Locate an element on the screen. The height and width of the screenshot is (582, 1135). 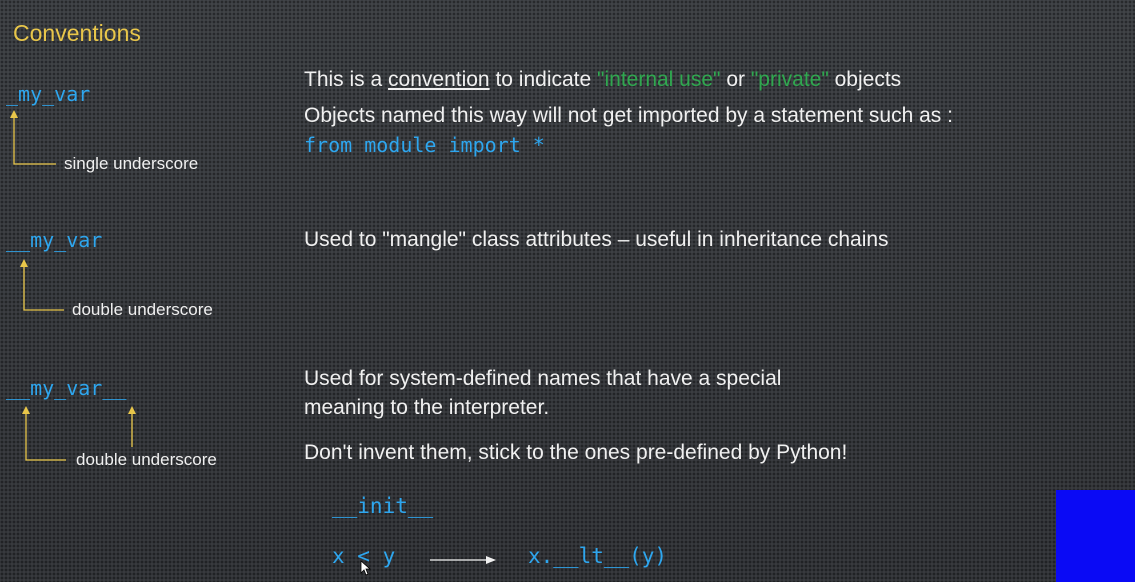
var-double-underscore: __my_var is located at coordinates (54, 240).